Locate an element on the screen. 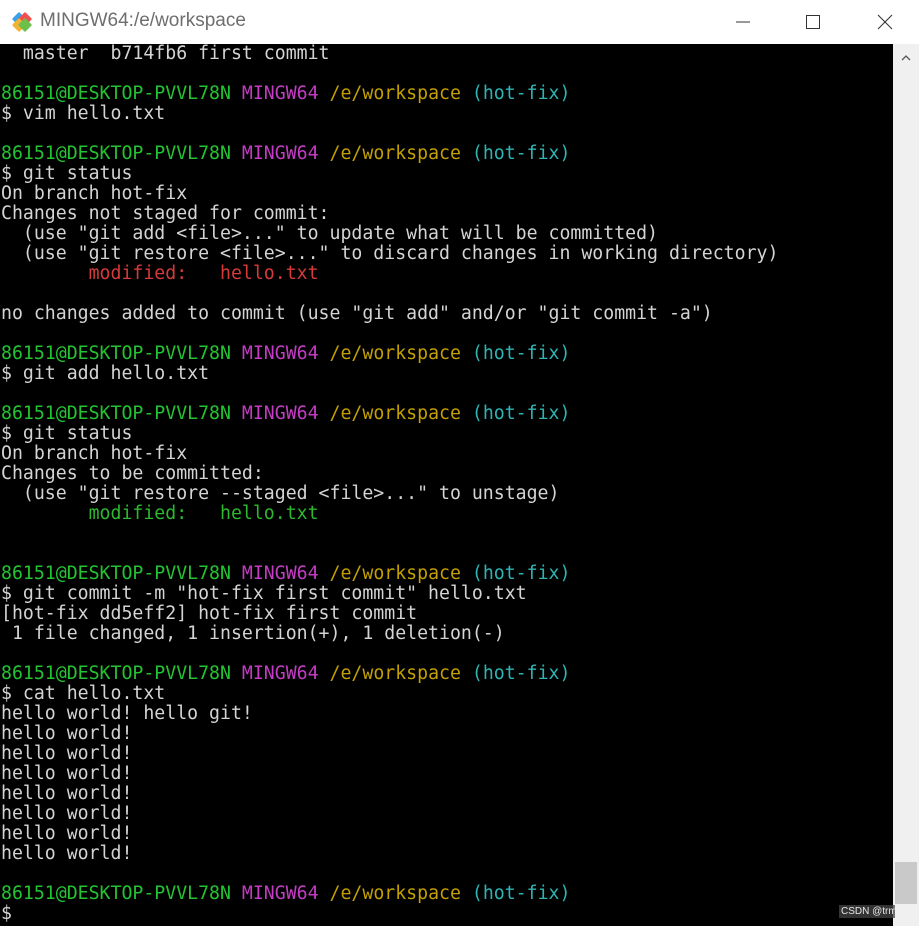 The width and height of the screenshot is (919, 926). window-title: MINGW64:/e/workspace is located at coordinates (143, 20).